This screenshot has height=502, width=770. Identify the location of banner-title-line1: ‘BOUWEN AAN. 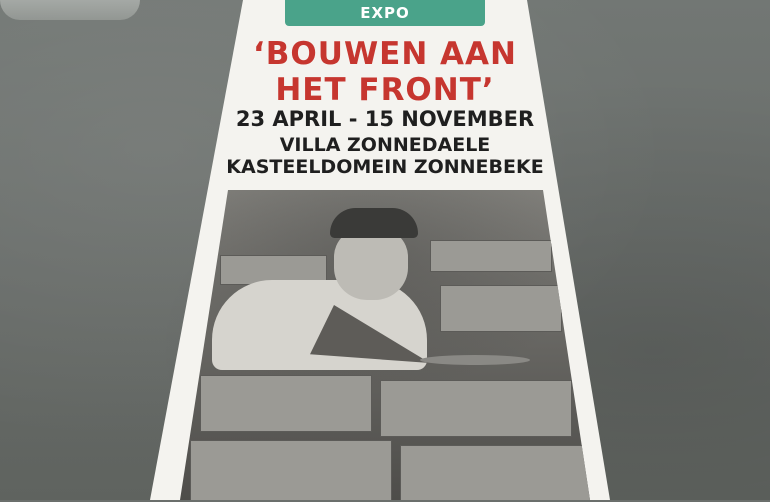
(385, 54).